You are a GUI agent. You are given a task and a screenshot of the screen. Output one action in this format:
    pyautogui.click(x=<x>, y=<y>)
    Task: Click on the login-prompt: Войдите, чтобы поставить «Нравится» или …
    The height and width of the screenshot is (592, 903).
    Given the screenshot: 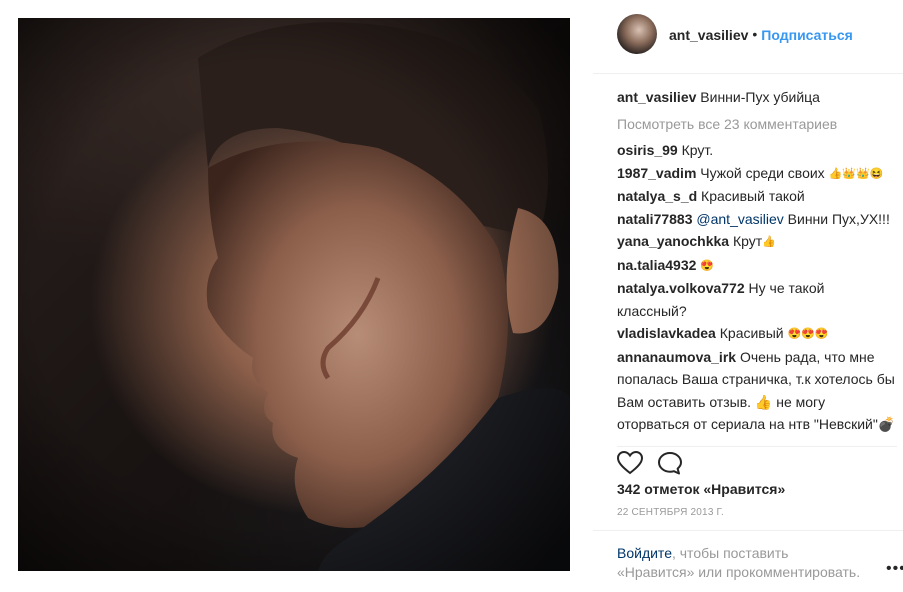 What is the action you would take?
    pyautogui.click(x=748, y=561)
    